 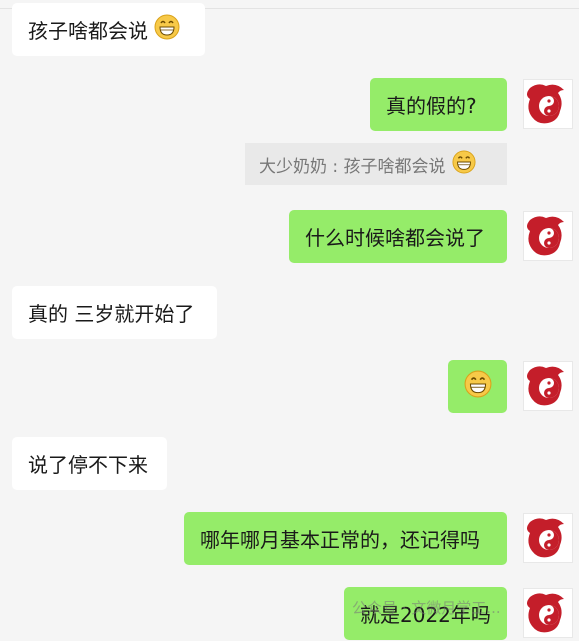 What do you see at coordinates (340, 540) in the screenshot?
I see `message-text: 哪年哪月基本正常的，还记得吗` at bounding box center [340, 540].